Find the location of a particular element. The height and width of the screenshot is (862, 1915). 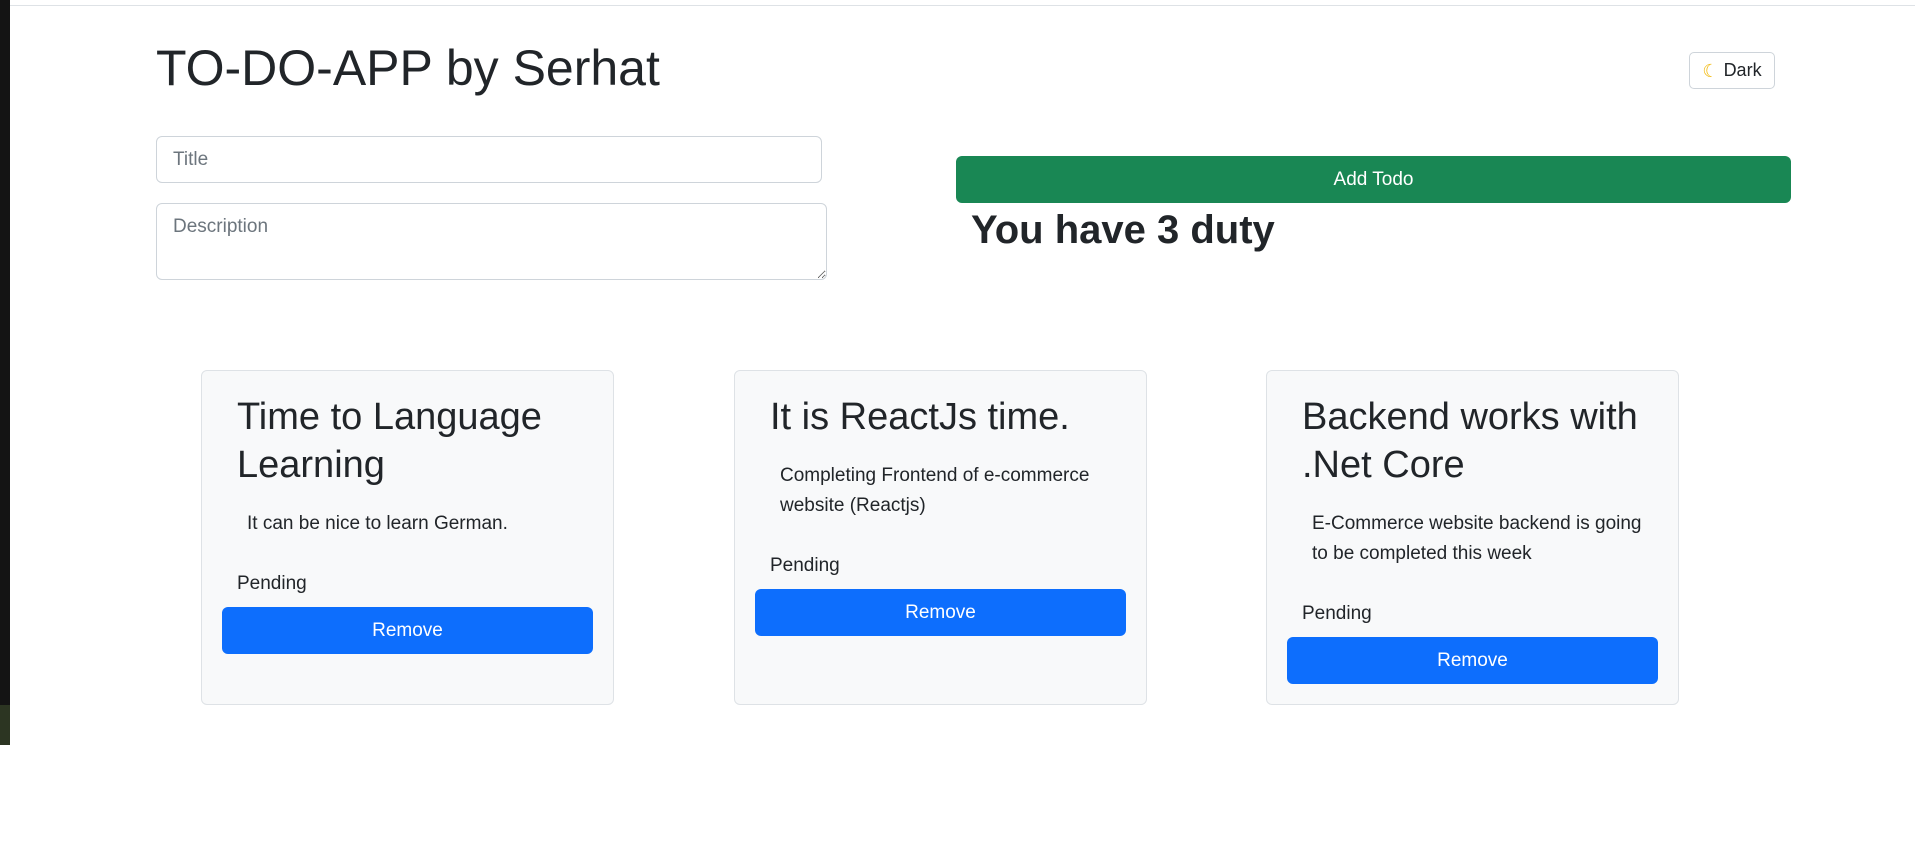

left-window-edge-bottom is located at coordinates (5, 725).